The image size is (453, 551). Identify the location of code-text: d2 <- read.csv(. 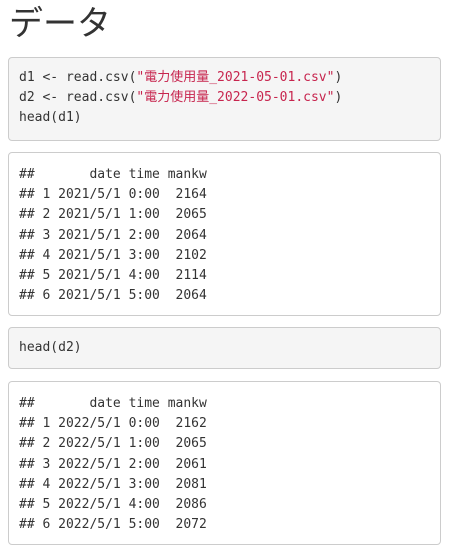
(78, 98).